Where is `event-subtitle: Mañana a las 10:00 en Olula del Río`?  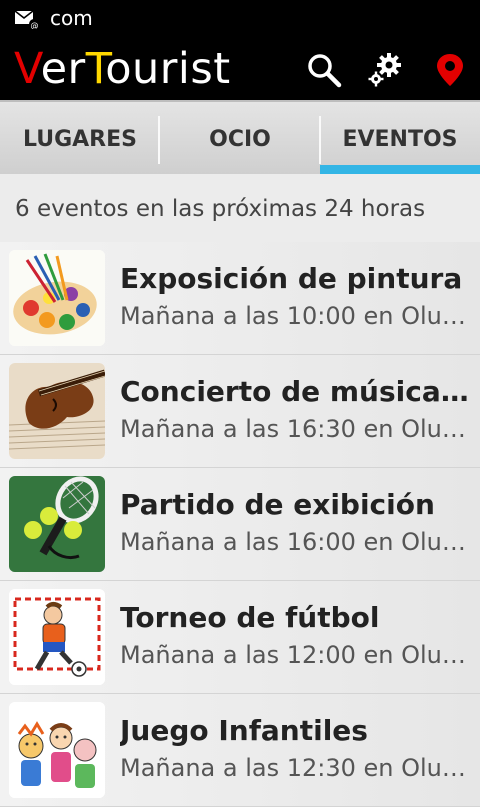 event-subtitle: Mañana a las 10:00 en Olula del Río is located at coordinates (293, 316).